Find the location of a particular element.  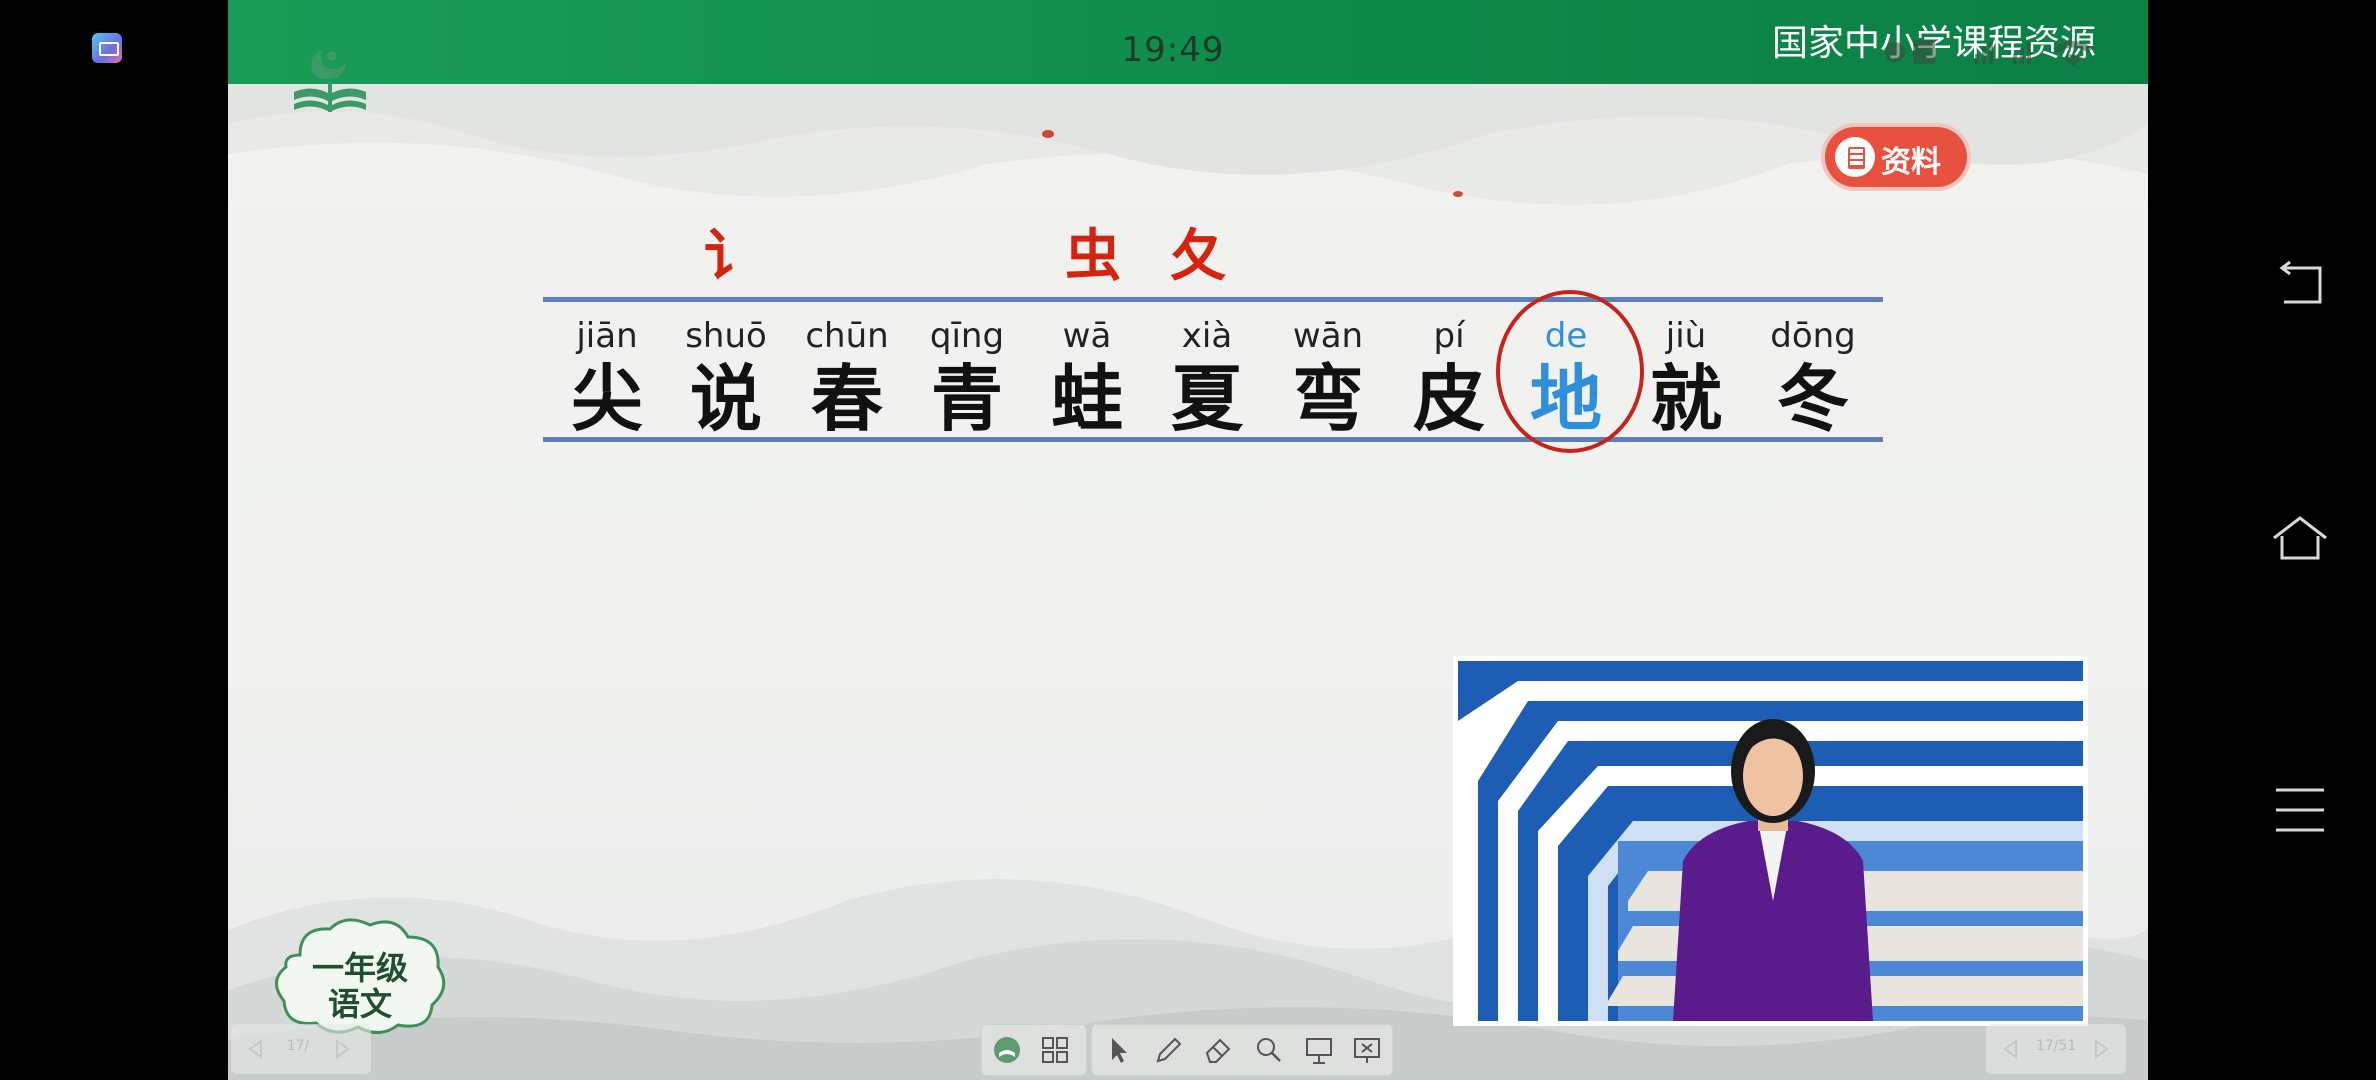

pinyin: qīng is located at coordinates (967, 336).